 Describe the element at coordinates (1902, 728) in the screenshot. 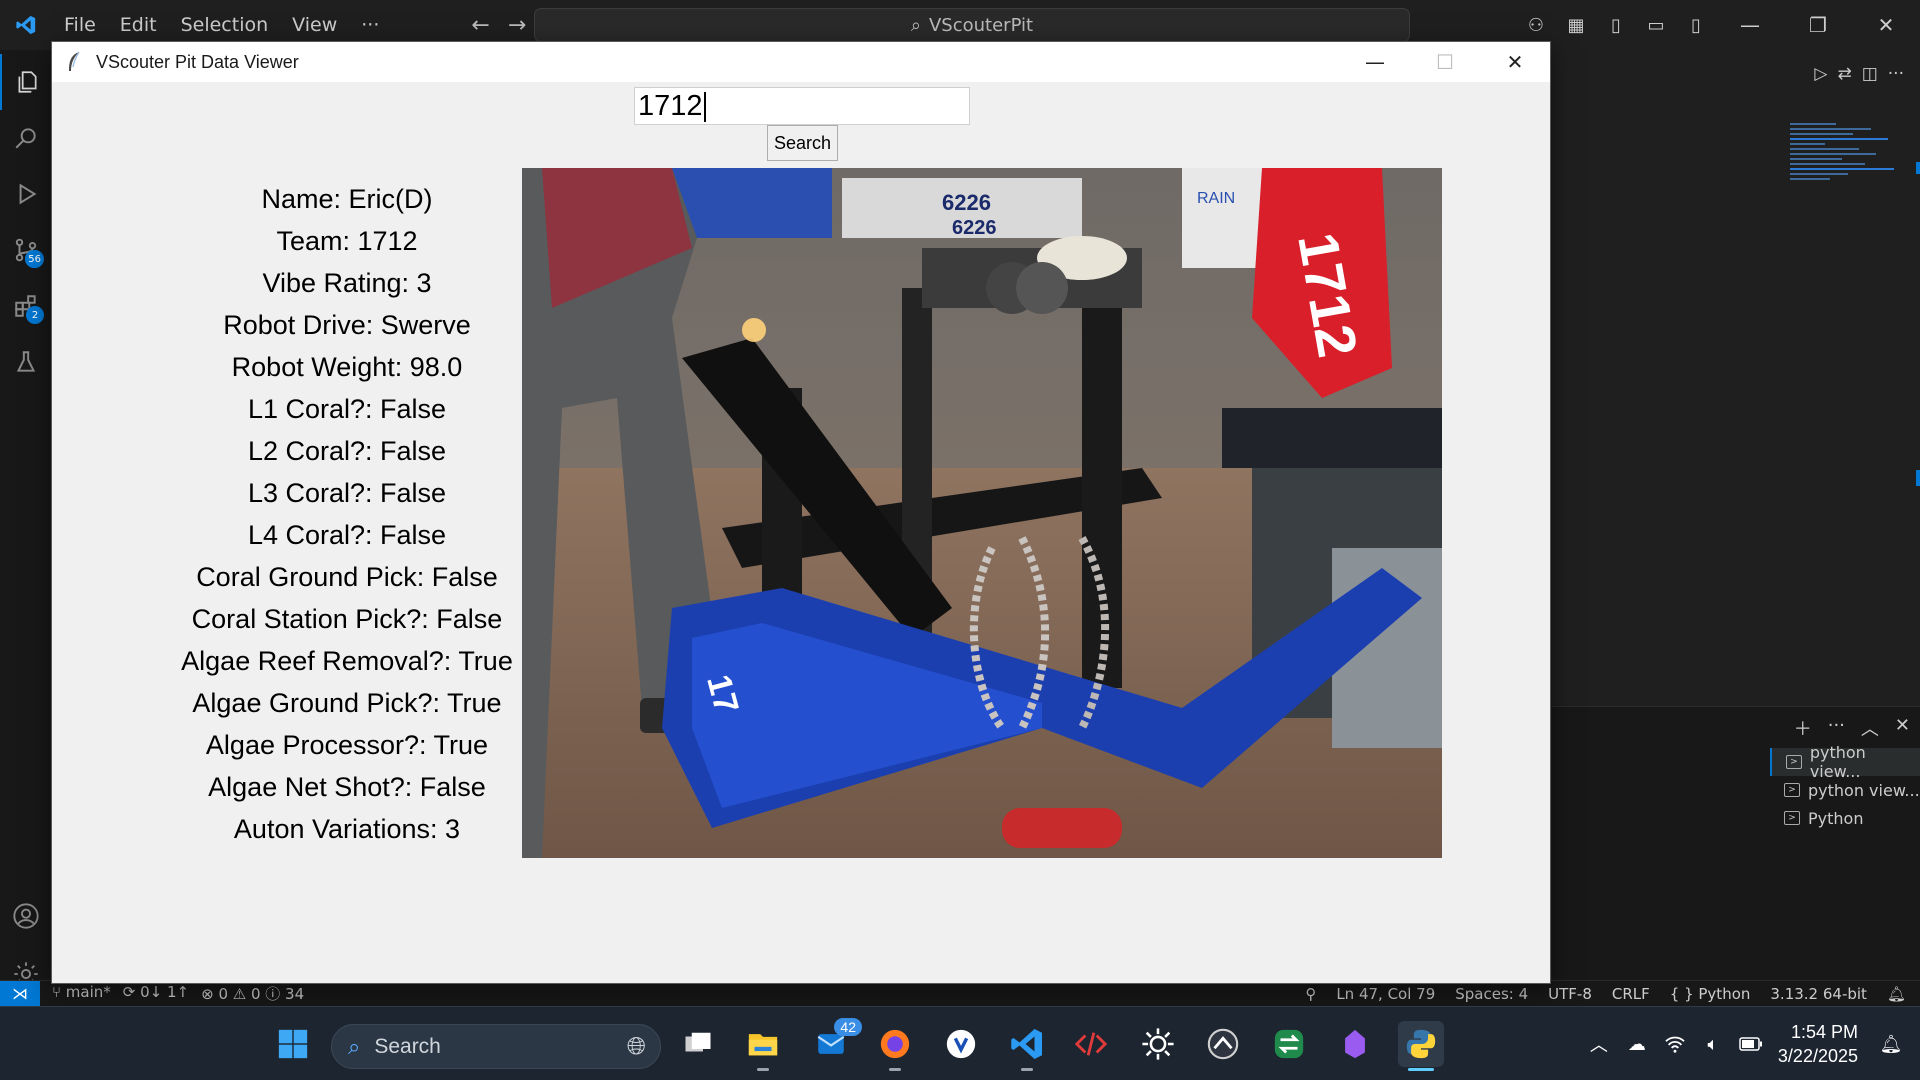

I see `close-panel-icon: ✕` at that location.